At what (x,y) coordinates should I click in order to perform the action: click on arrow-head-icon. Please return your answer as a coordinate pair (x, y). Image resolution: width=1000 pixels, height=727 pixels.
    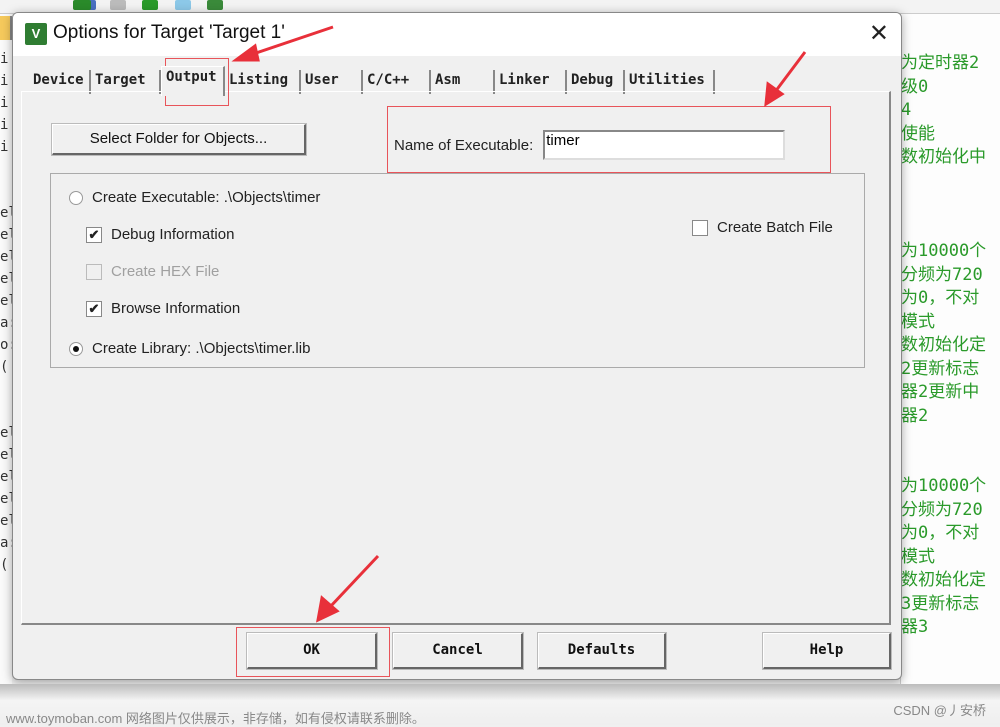
    Looking at the image, I should click on (245, 52).